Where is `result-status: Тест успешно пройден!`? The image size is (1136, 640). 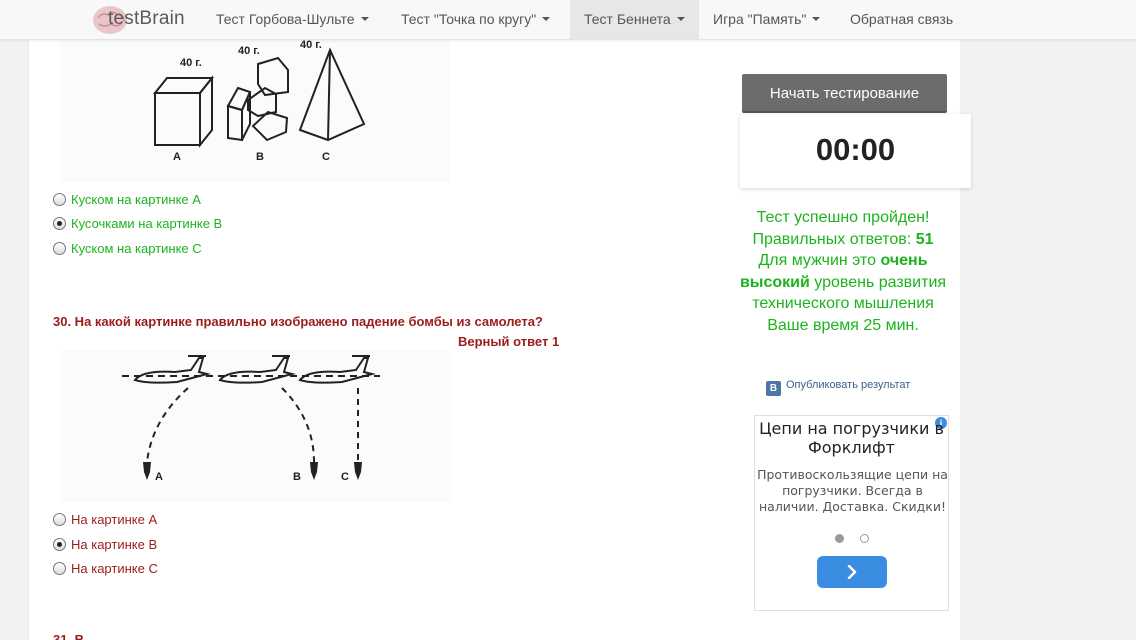 result-status: Тест успешно пройден! is located at coordinates (843, 217).